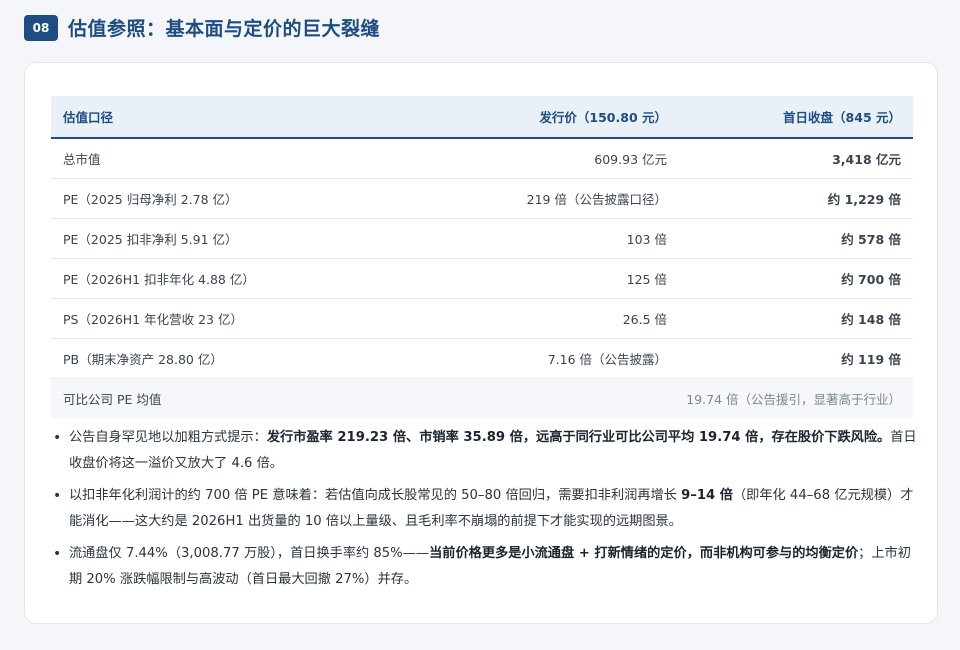 This screenshot has height=650, width=960. Describe the element at coordinates (531, 198) in the screenshot. I see `issue-price-value: 219 倍（公告披露口径）` at that location.